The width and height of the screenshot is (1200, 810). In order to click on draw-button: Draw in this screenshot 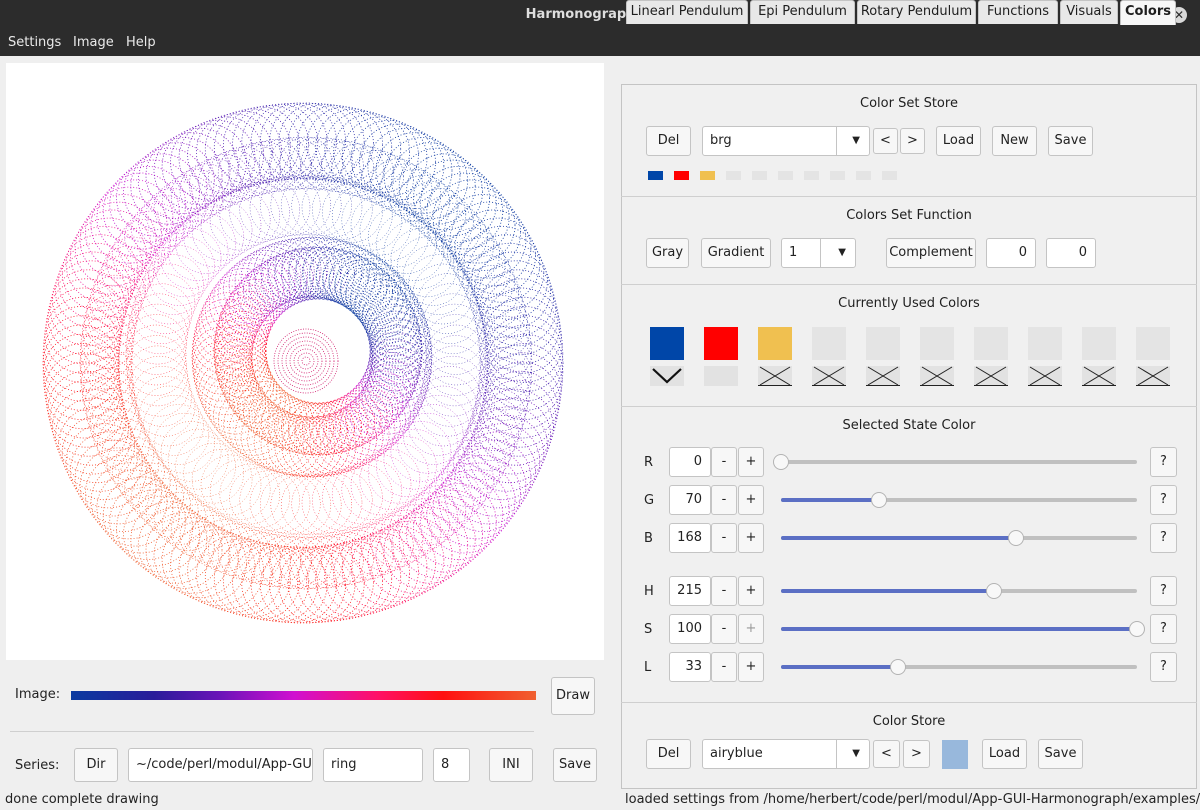, I will do `click(573, 696)`.